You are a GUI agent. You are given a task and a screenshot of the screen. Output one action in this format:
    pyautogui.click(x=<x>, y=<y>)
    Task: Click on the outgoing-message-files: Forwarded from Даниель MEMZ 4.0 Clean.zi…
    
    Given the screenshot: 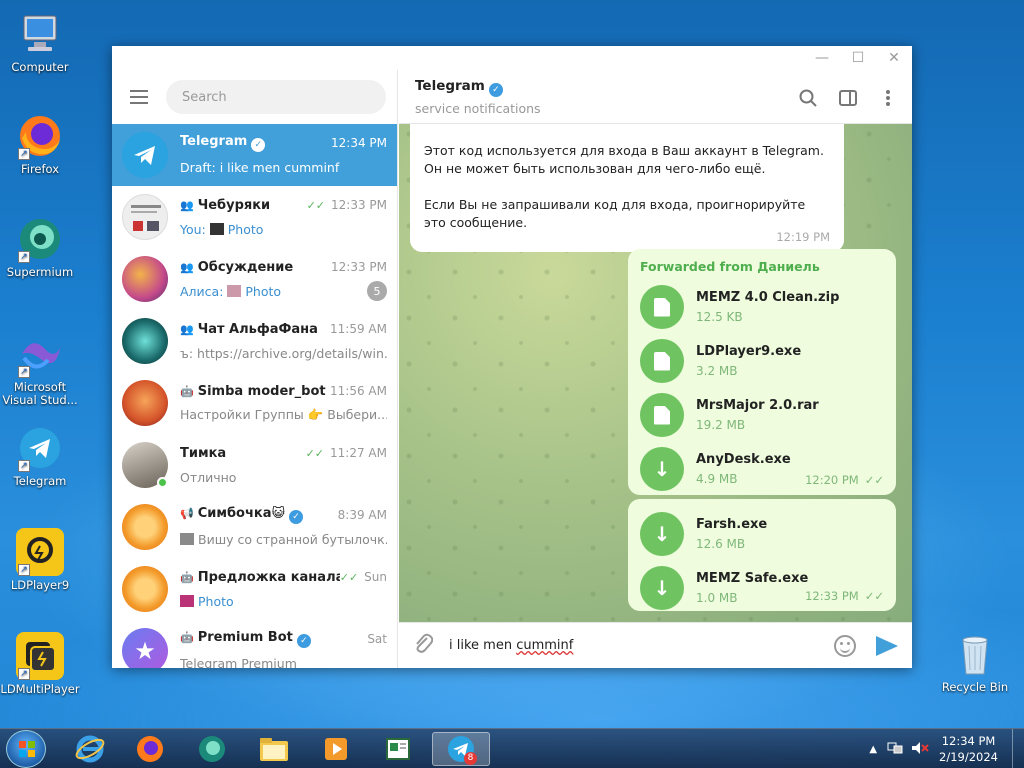 What is the action you would take?
    pyautogui.click(x=762, y=372)
    